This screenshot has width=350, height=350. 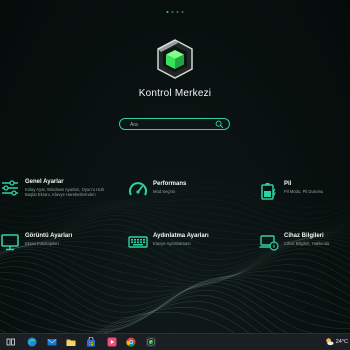 I want to click on page-indicator, so click(x=175, y=12).